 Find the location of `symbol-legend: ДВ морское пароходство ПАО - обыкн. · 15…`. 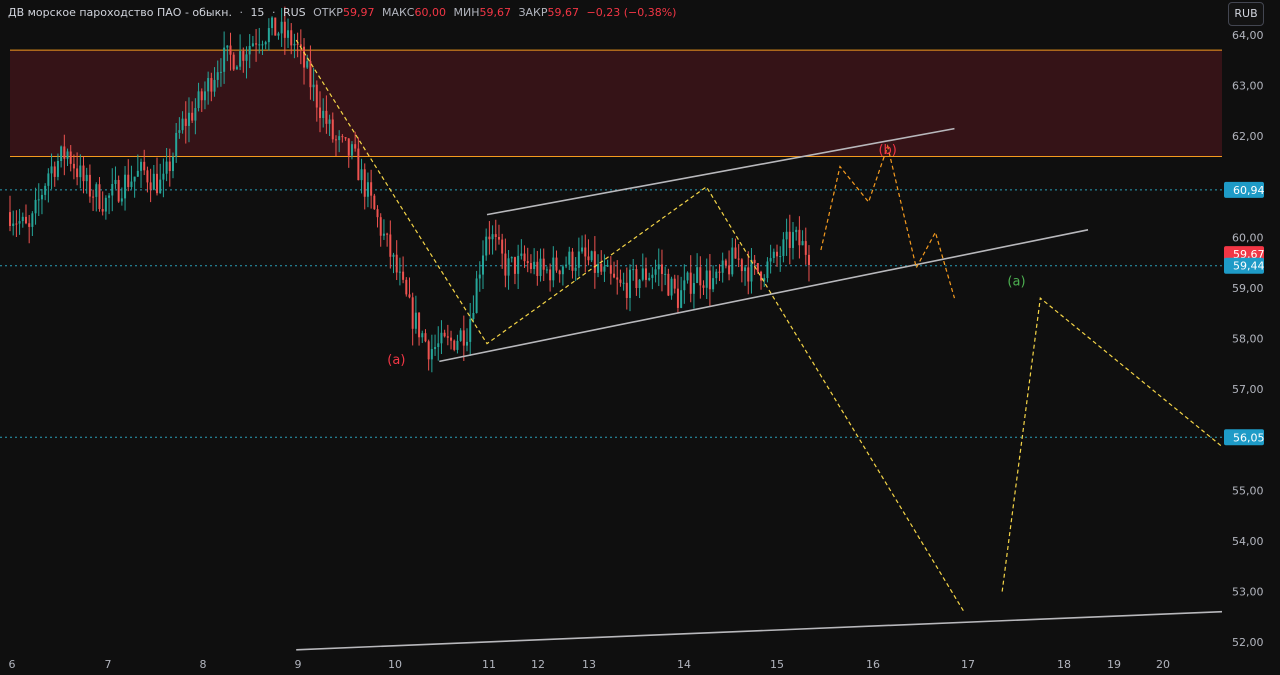

symbol-legend: ДВ морское пароходство ПАО - обыкн. · 15… is located at coordinates (344, 12).